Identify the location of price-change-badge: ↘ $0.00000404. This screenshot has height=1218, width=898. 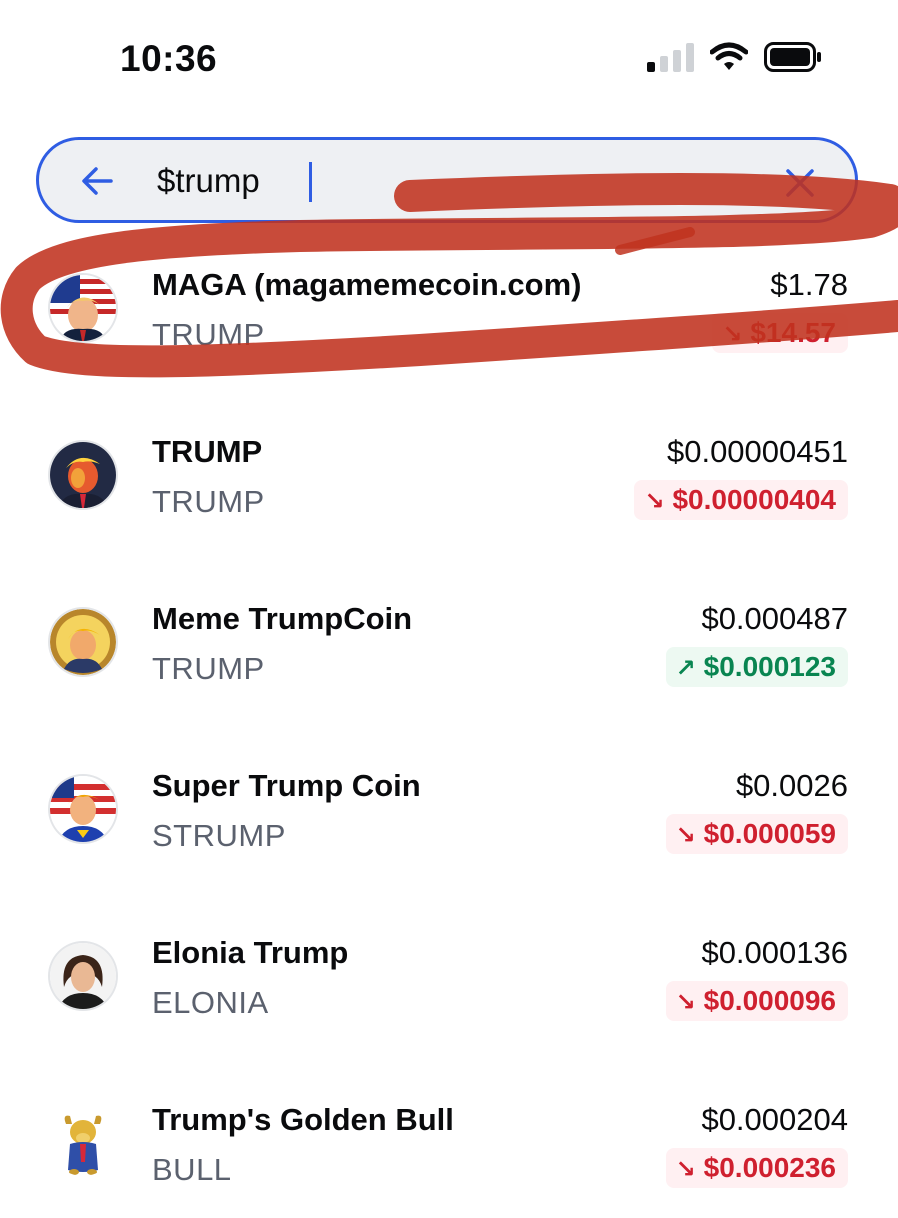
(741, 500).